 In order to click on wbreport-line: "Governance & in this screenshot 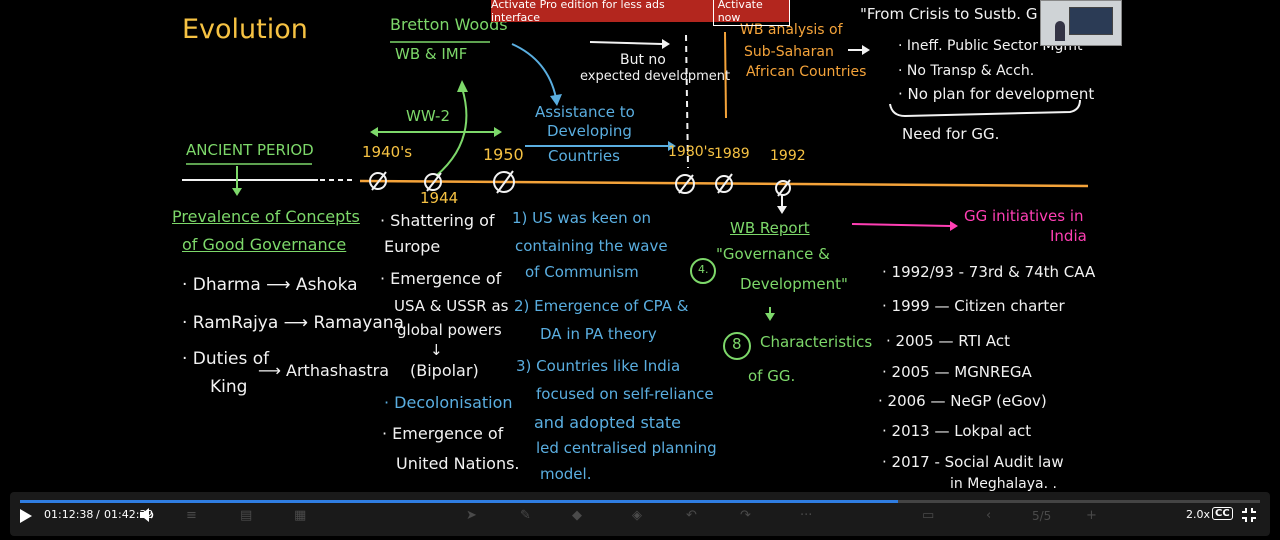, I will do `click(773, 254)`.